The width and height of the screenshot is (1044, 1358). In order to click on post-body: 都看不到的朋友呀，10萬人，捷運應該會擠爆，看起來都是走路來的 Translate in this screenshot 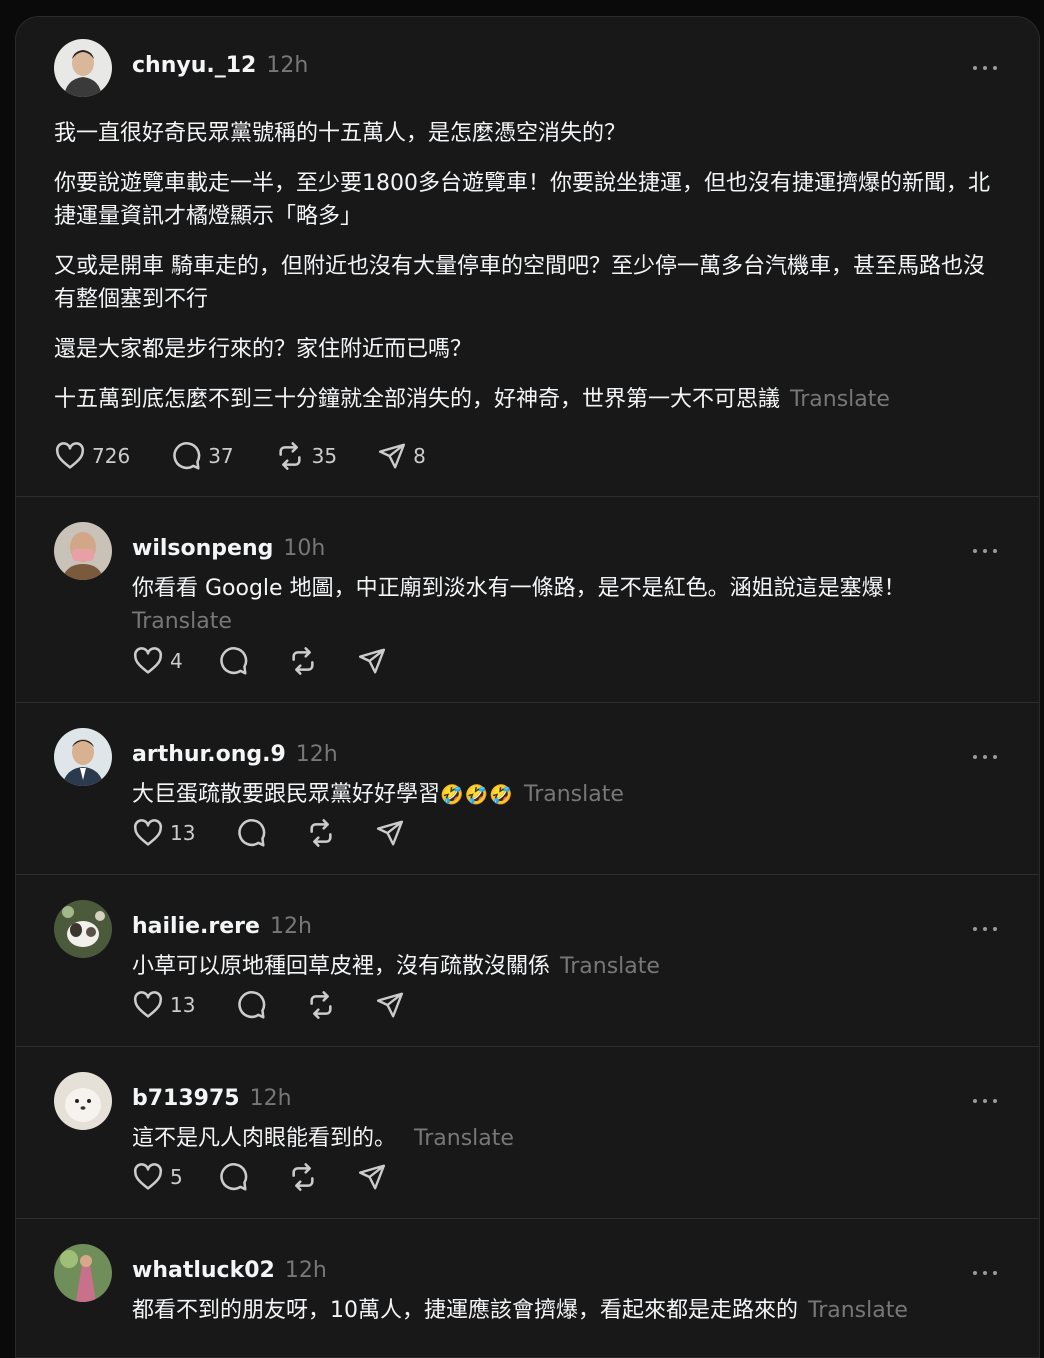, I will do `click(520, 1310)`.